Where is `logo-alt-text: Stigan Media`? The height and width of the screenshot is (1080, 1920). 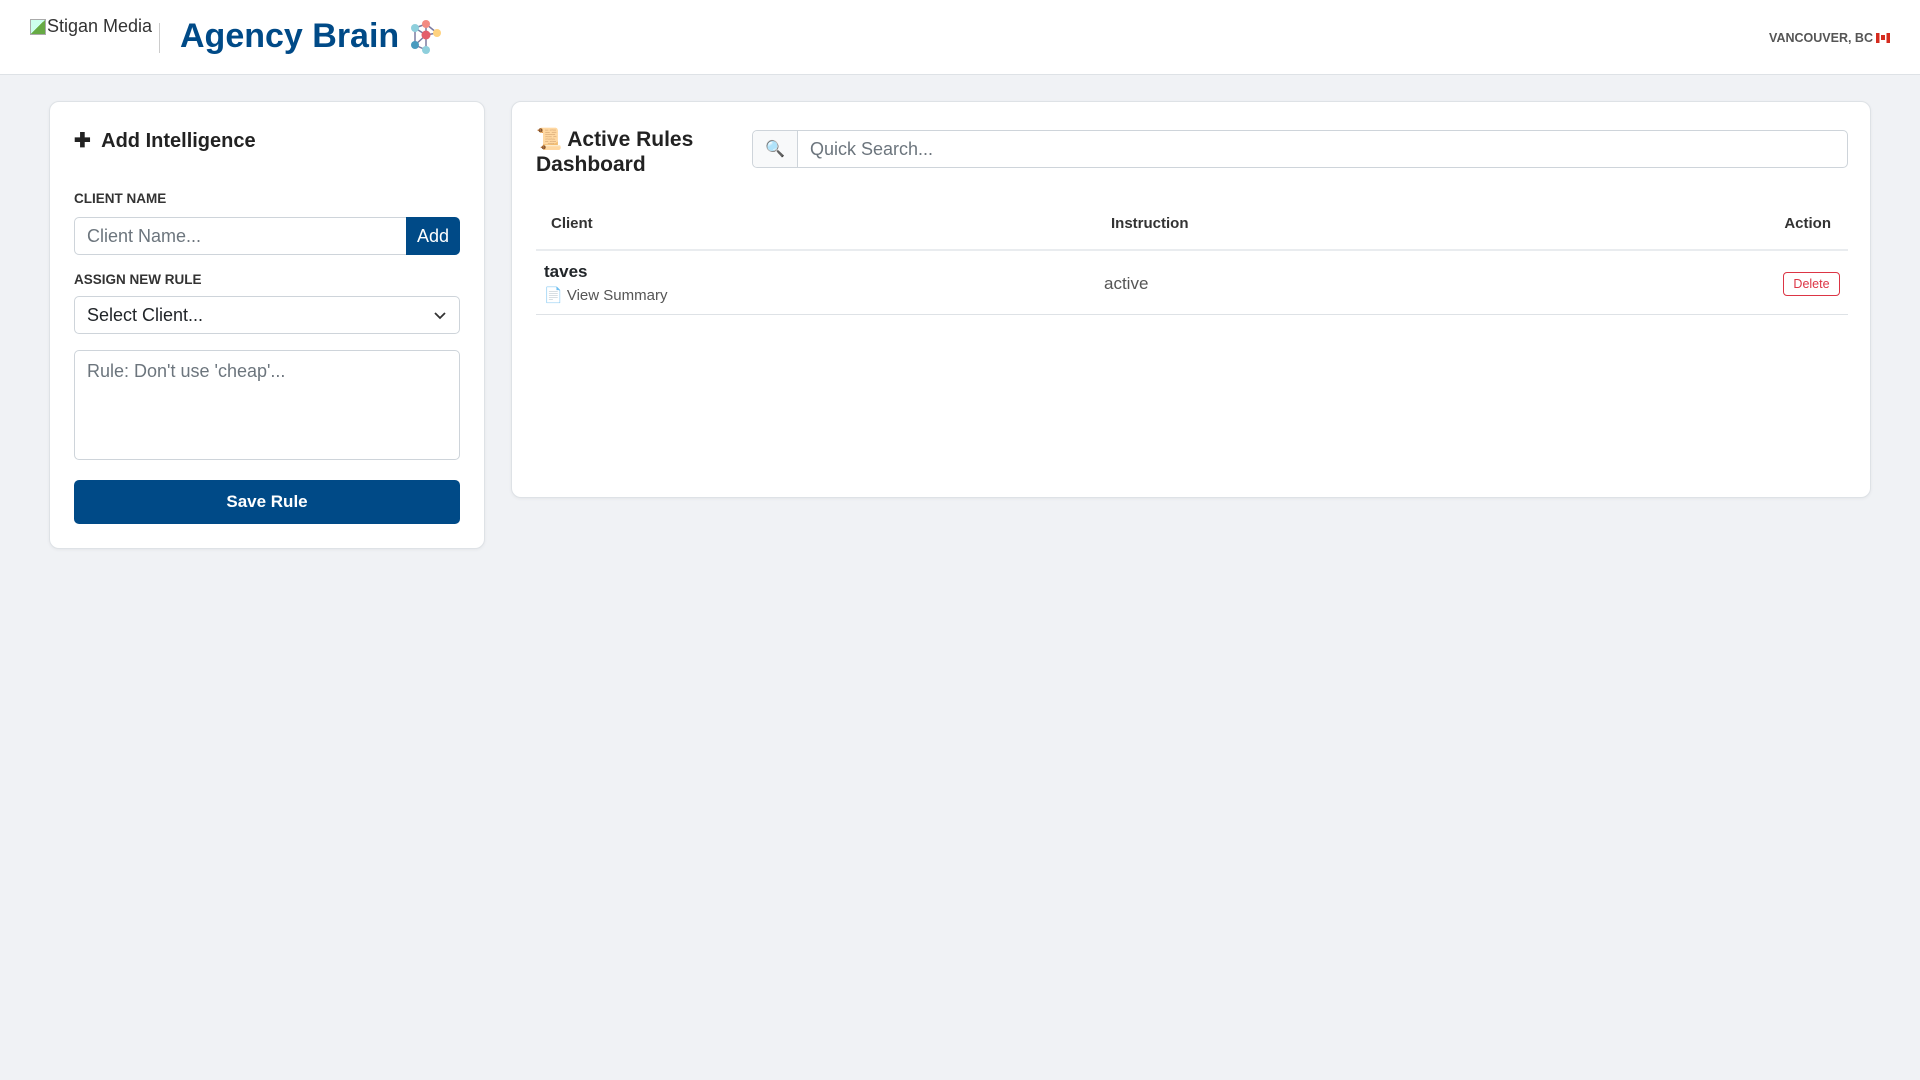
logo-alt-text: Stigan Media is located at coordinates (100, 26).